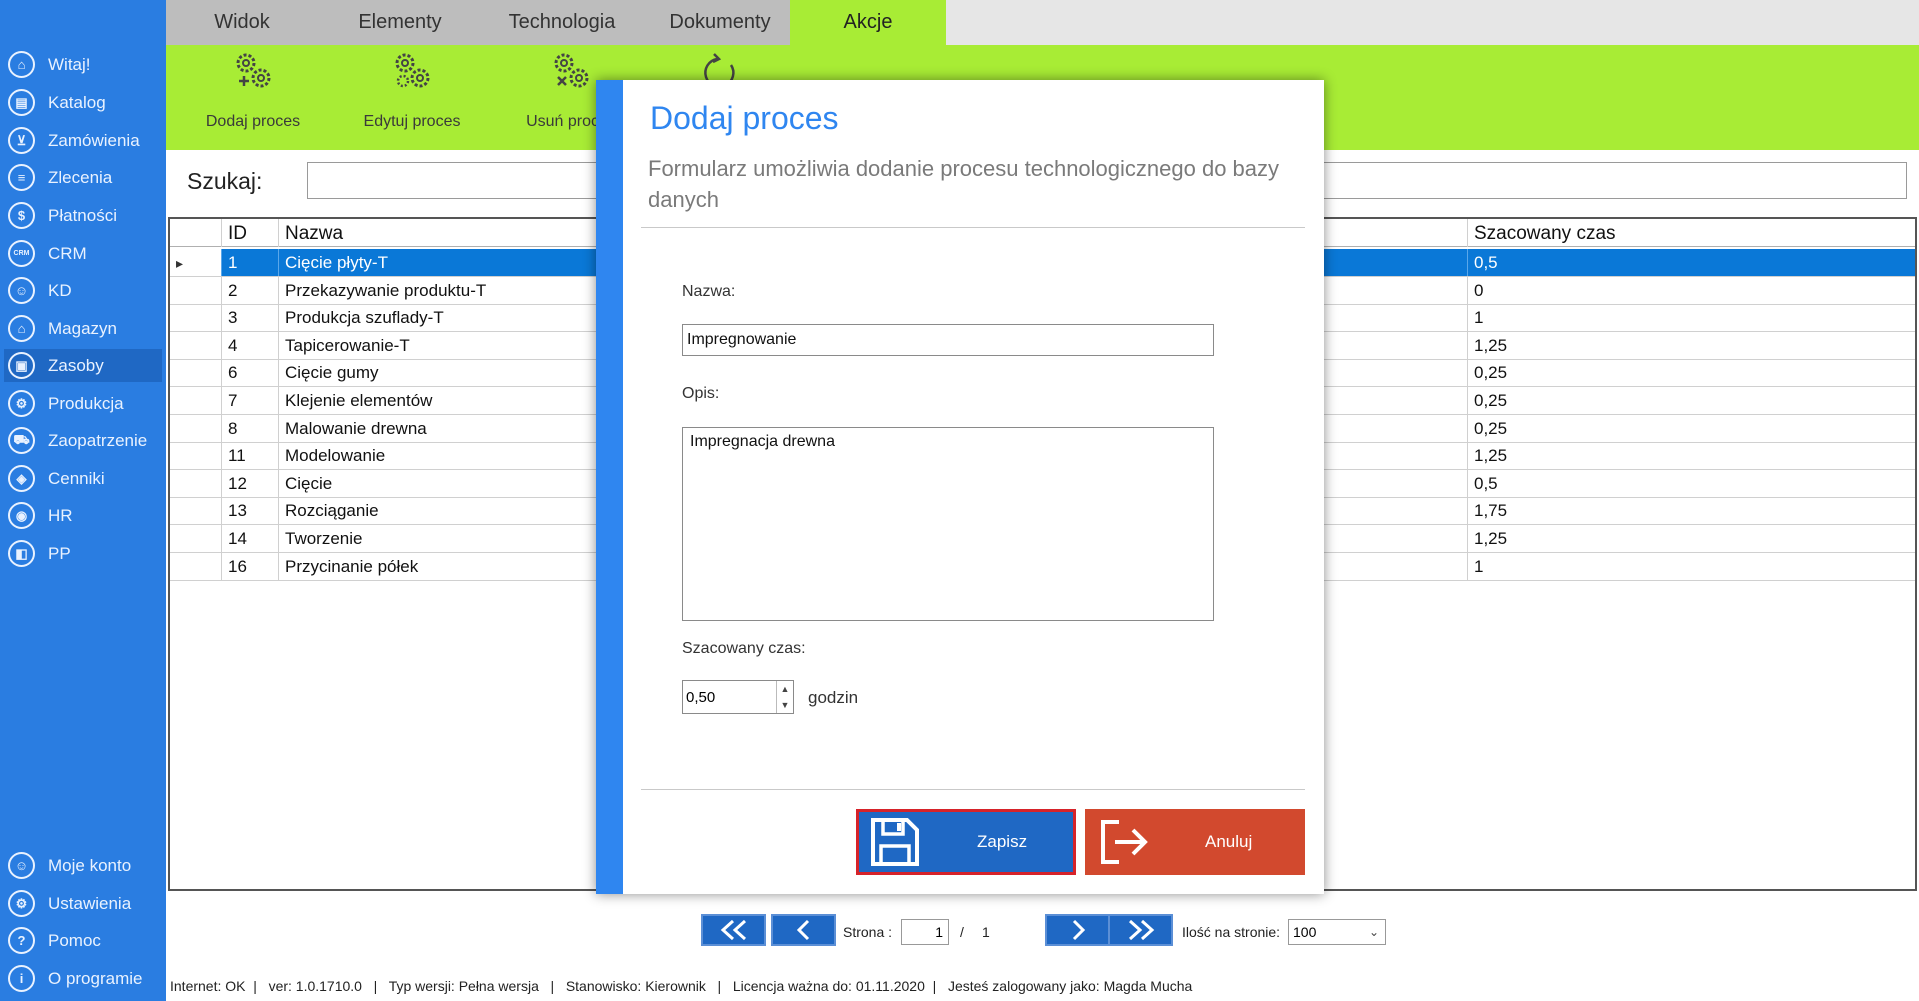 The width and height of the screenshot is (1919, 1001). What do you see at coordinates (21, 978) in the screenshot?
I see `info-icon: i` at bounding box center [21, 978].